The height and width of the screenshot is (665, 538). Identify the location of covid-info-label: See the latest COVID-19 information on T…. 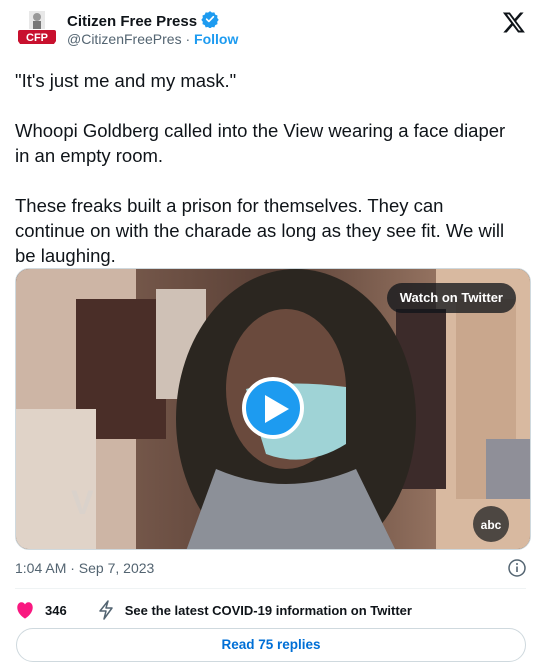
(268, 610).